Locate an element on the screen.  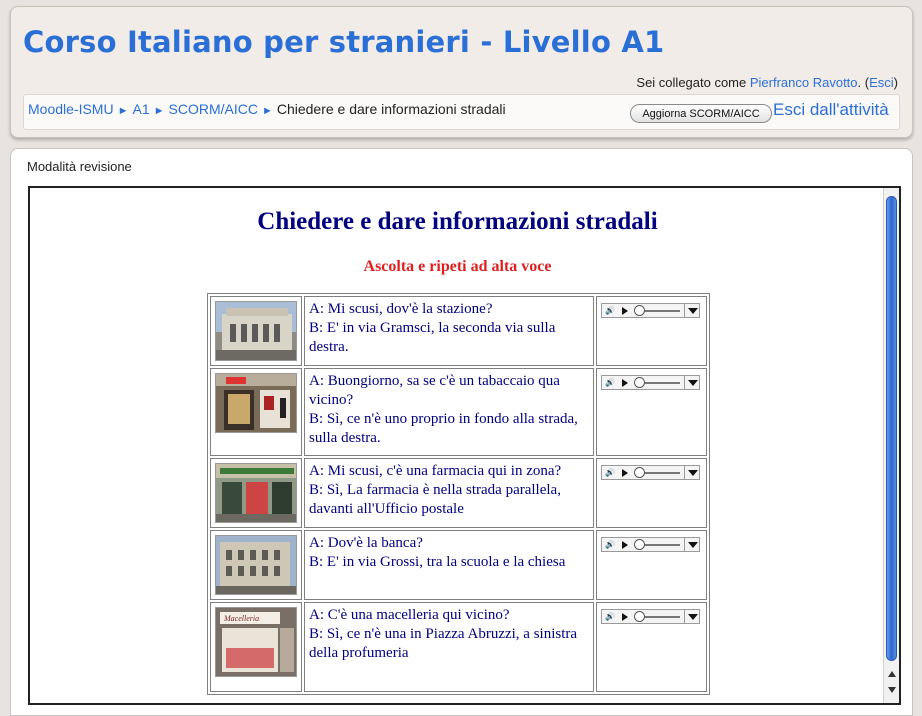
dialogue-question: A: Dov'è la banca? is located at coordinates (366, 543).